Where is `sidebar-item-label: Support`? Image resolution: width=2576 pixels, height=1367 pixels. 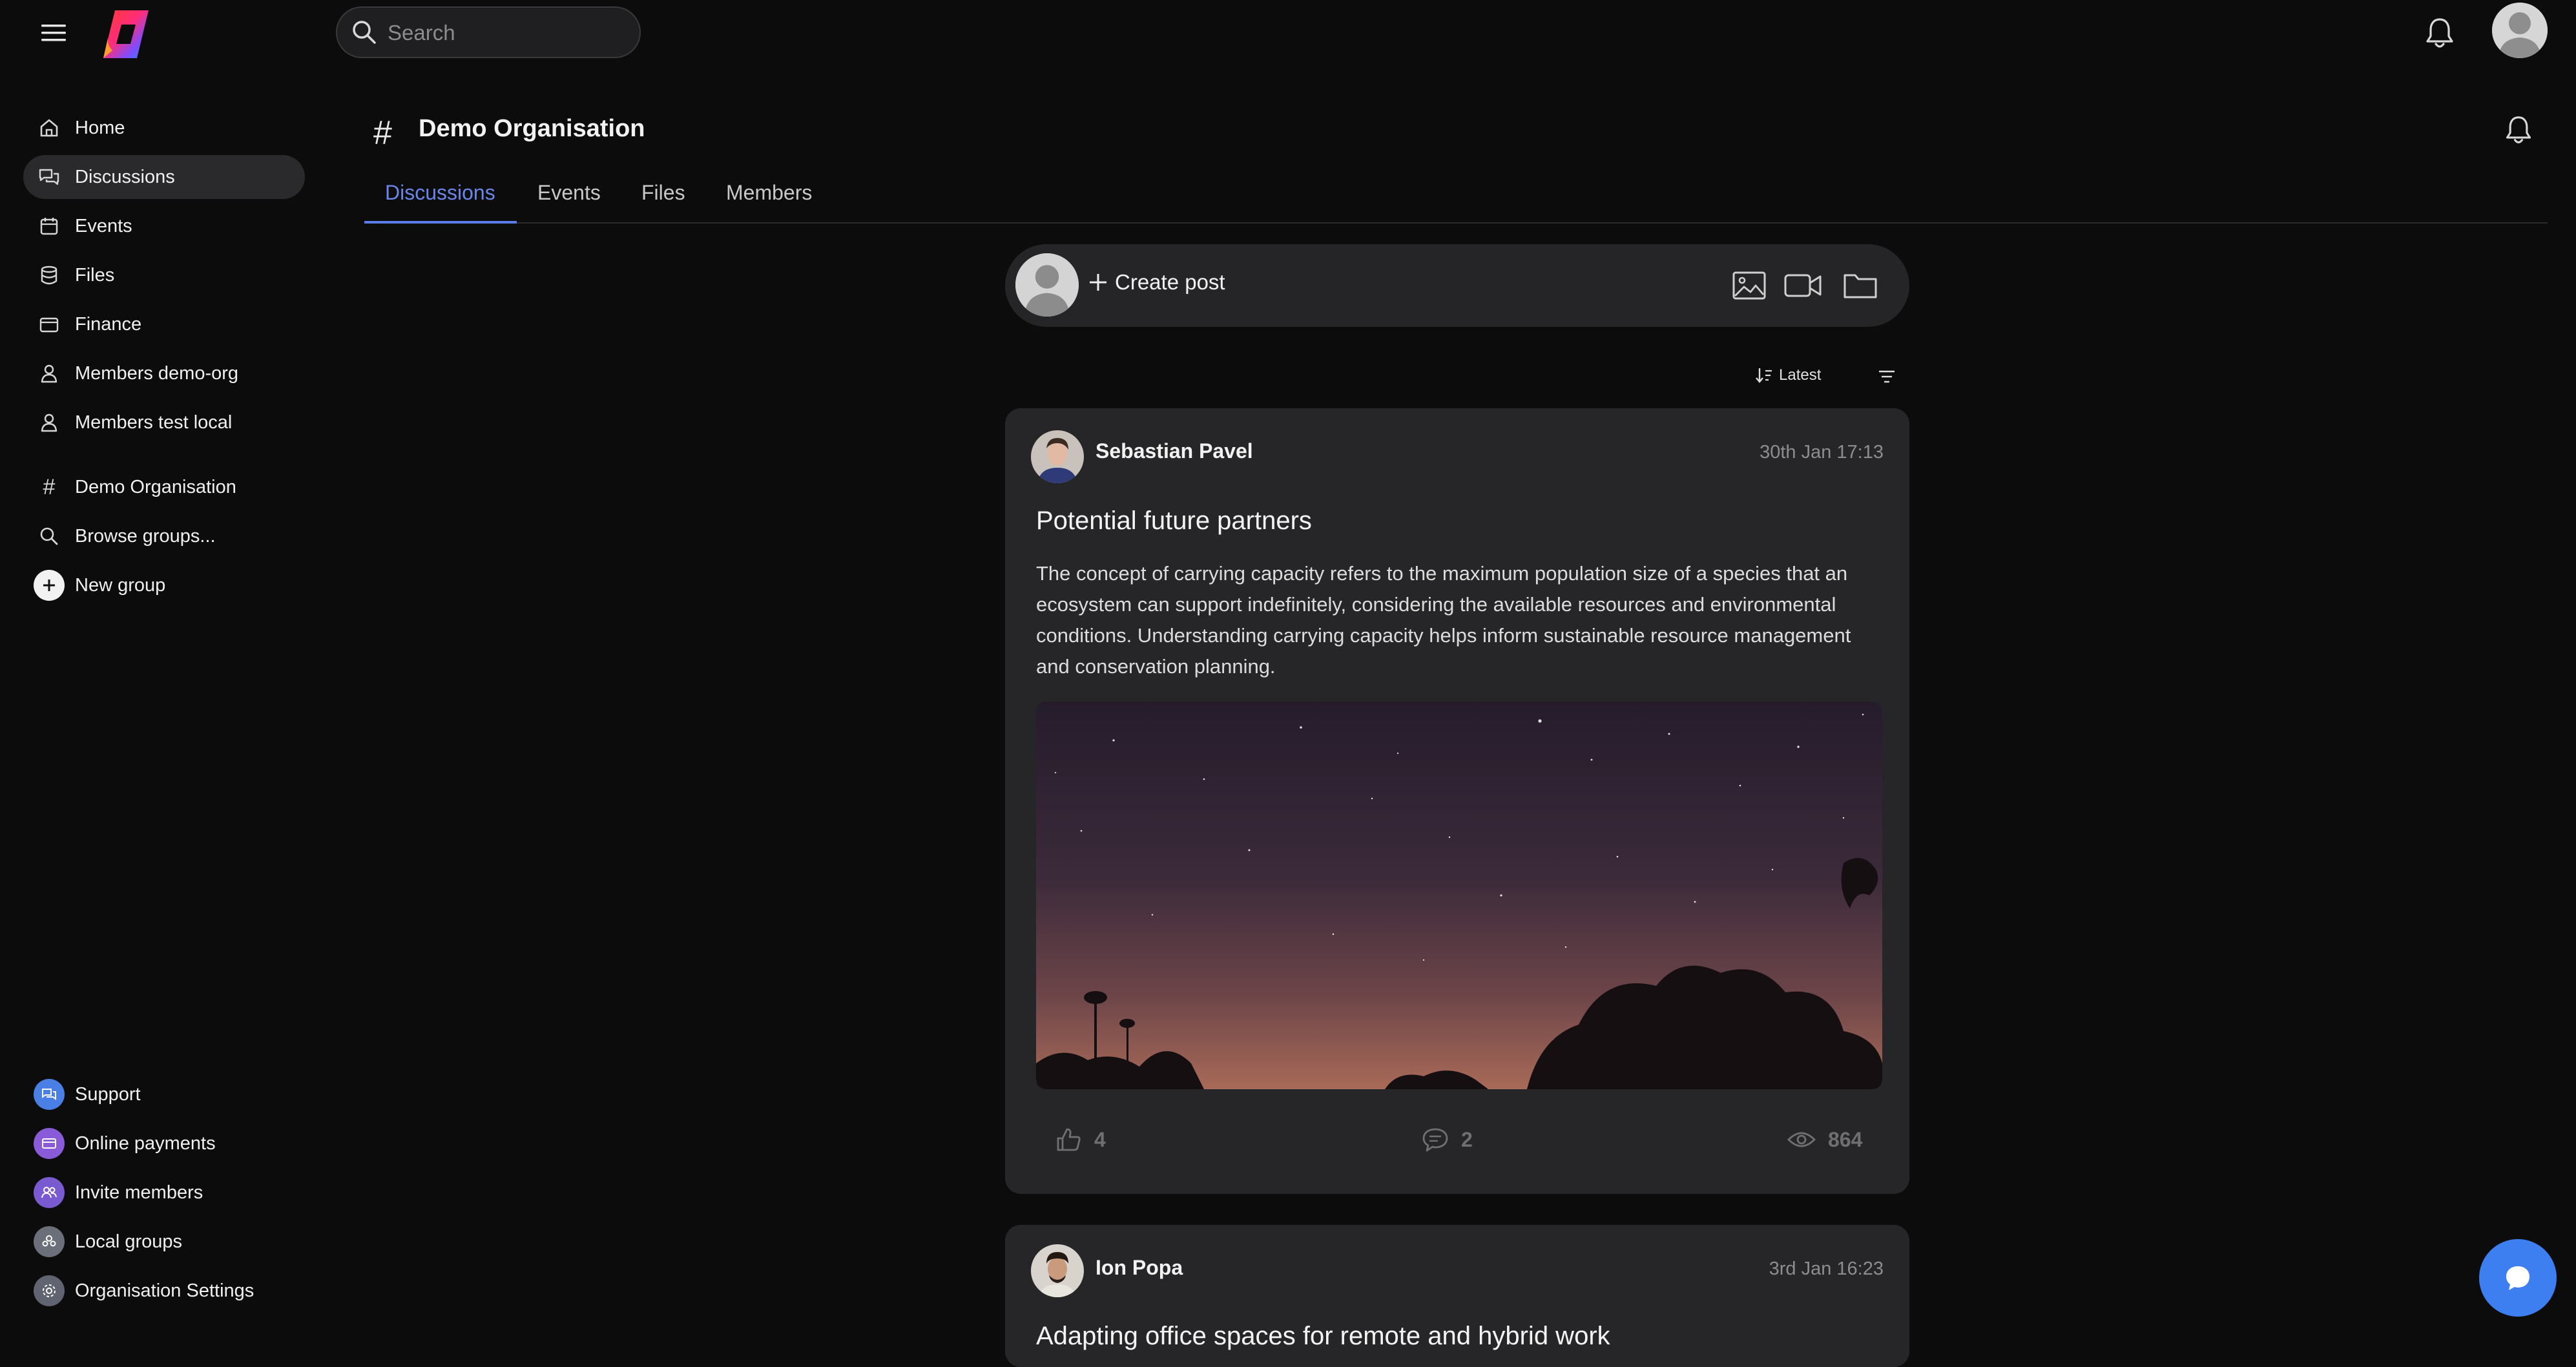
sidebar-item-label: Support is located at coordinates (108, 1094).